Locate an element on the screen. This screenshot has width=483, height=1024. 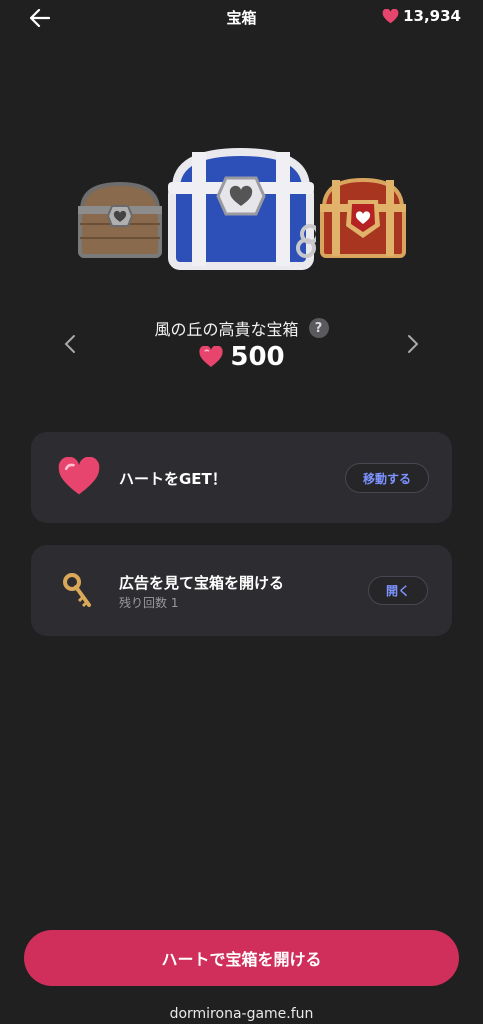
heart-balance: 13,934 is located at coordinates (421, 16).